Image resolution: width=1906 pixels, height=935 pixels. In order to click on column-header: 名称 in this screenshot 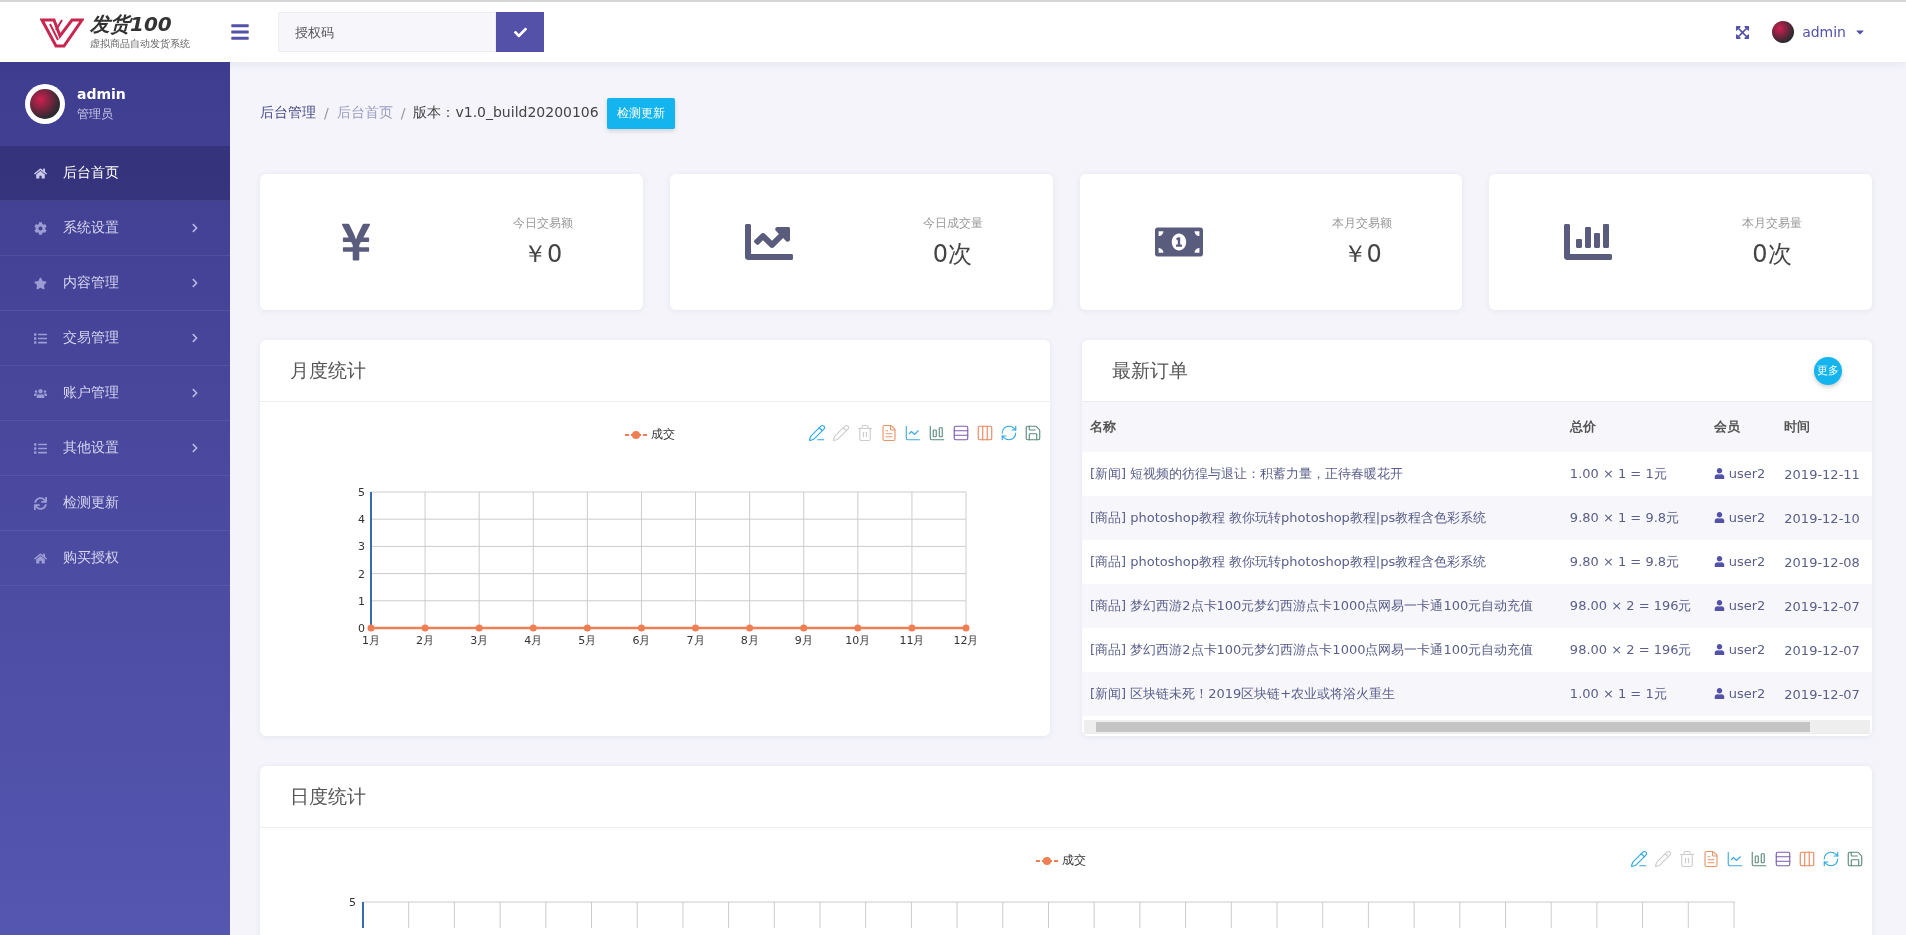, I will do `click(1322, 427)`.